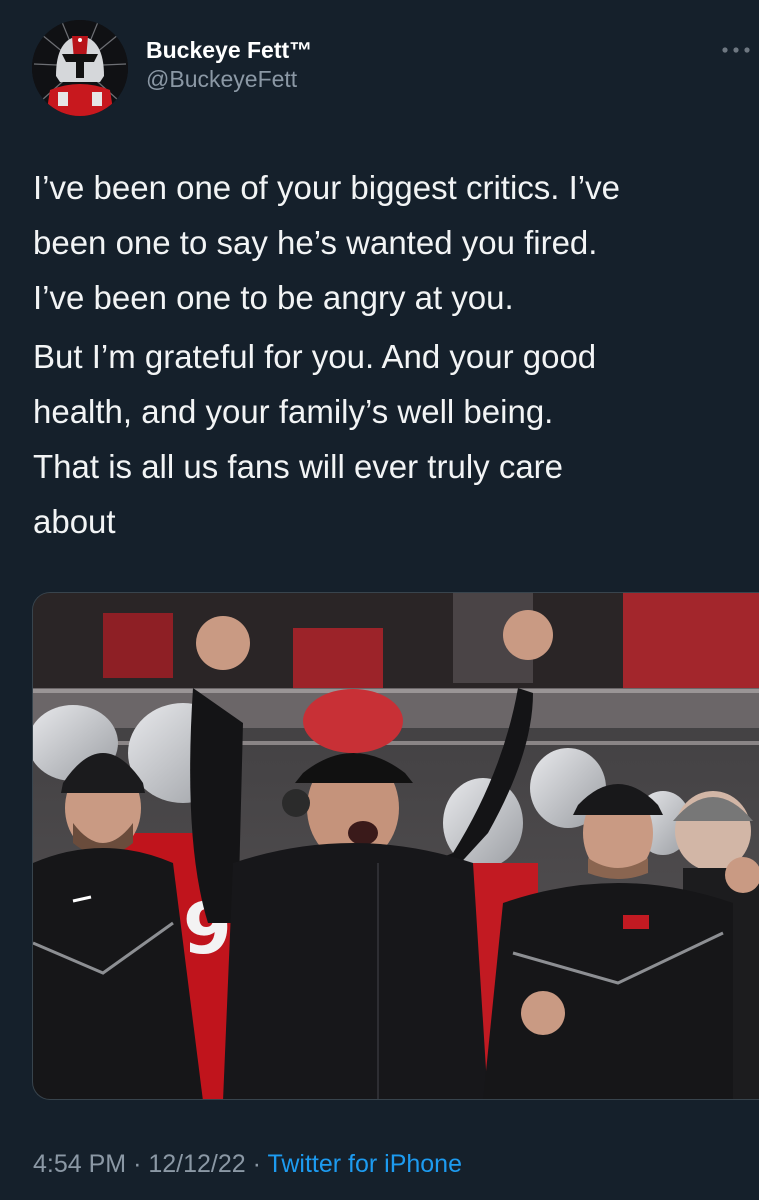  Describe the element at coordinates (364, 1164) in the screenshot. I see `tweet-source-link: Twitter for iPhone` at that location.